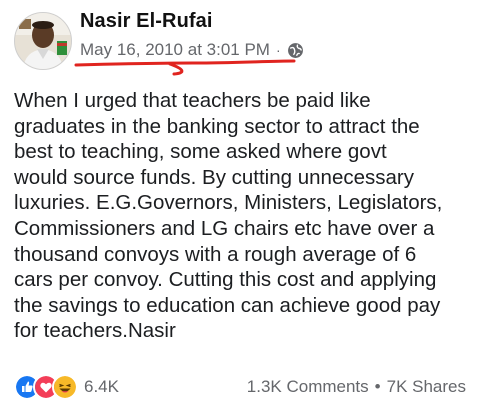  What do you see at coordinates (185, 67) in the screenshot?
I see `red-underline-annotation` at bounding box center [185, 67].